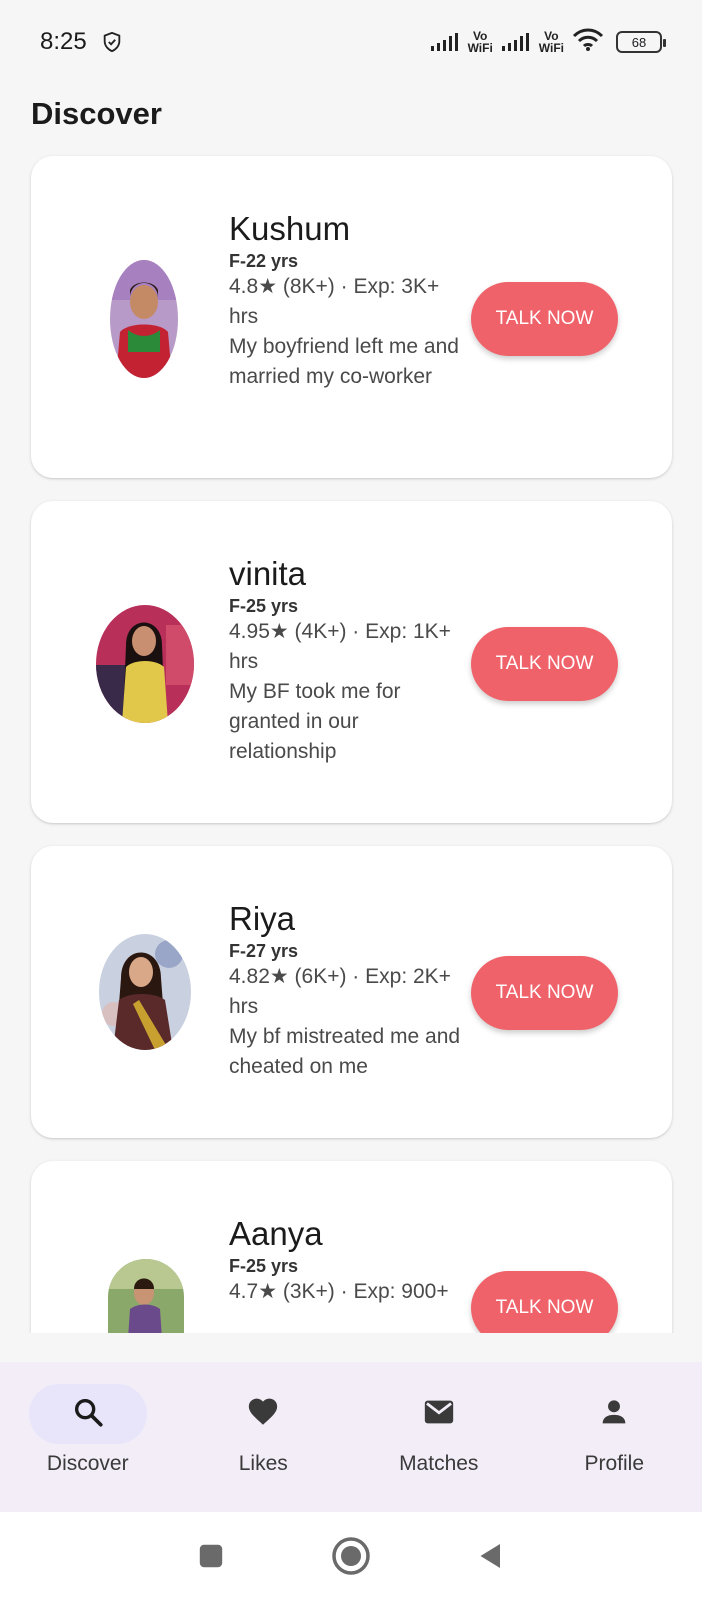  Describe the element at coordinates (63, 41) in the screenshot. I see `status-time: 8:25` at that location.